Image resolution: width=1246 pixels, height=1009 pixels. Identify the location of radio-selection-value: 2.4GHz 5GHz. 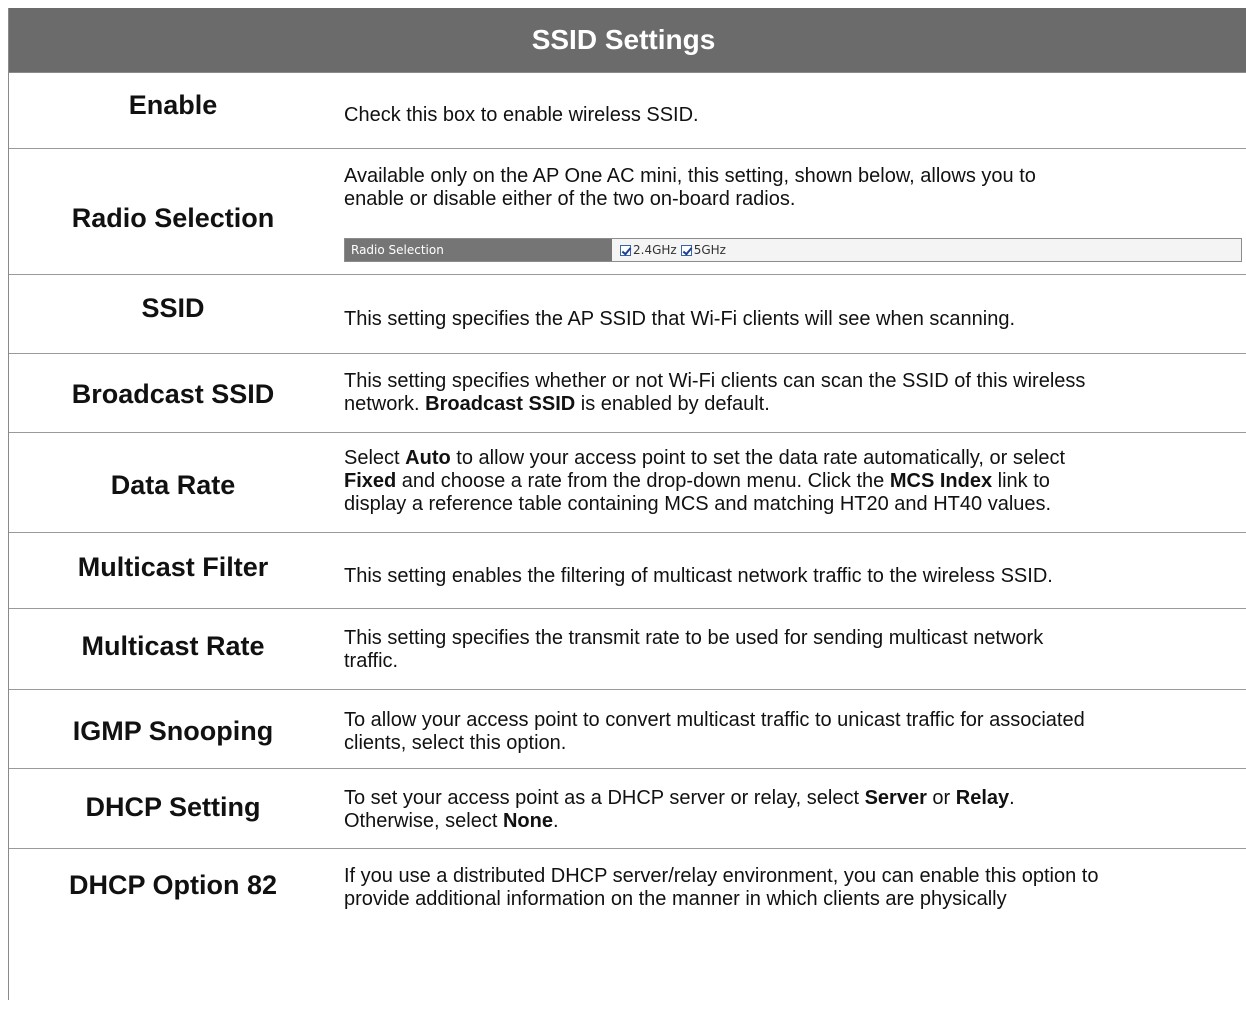
(926, 250).